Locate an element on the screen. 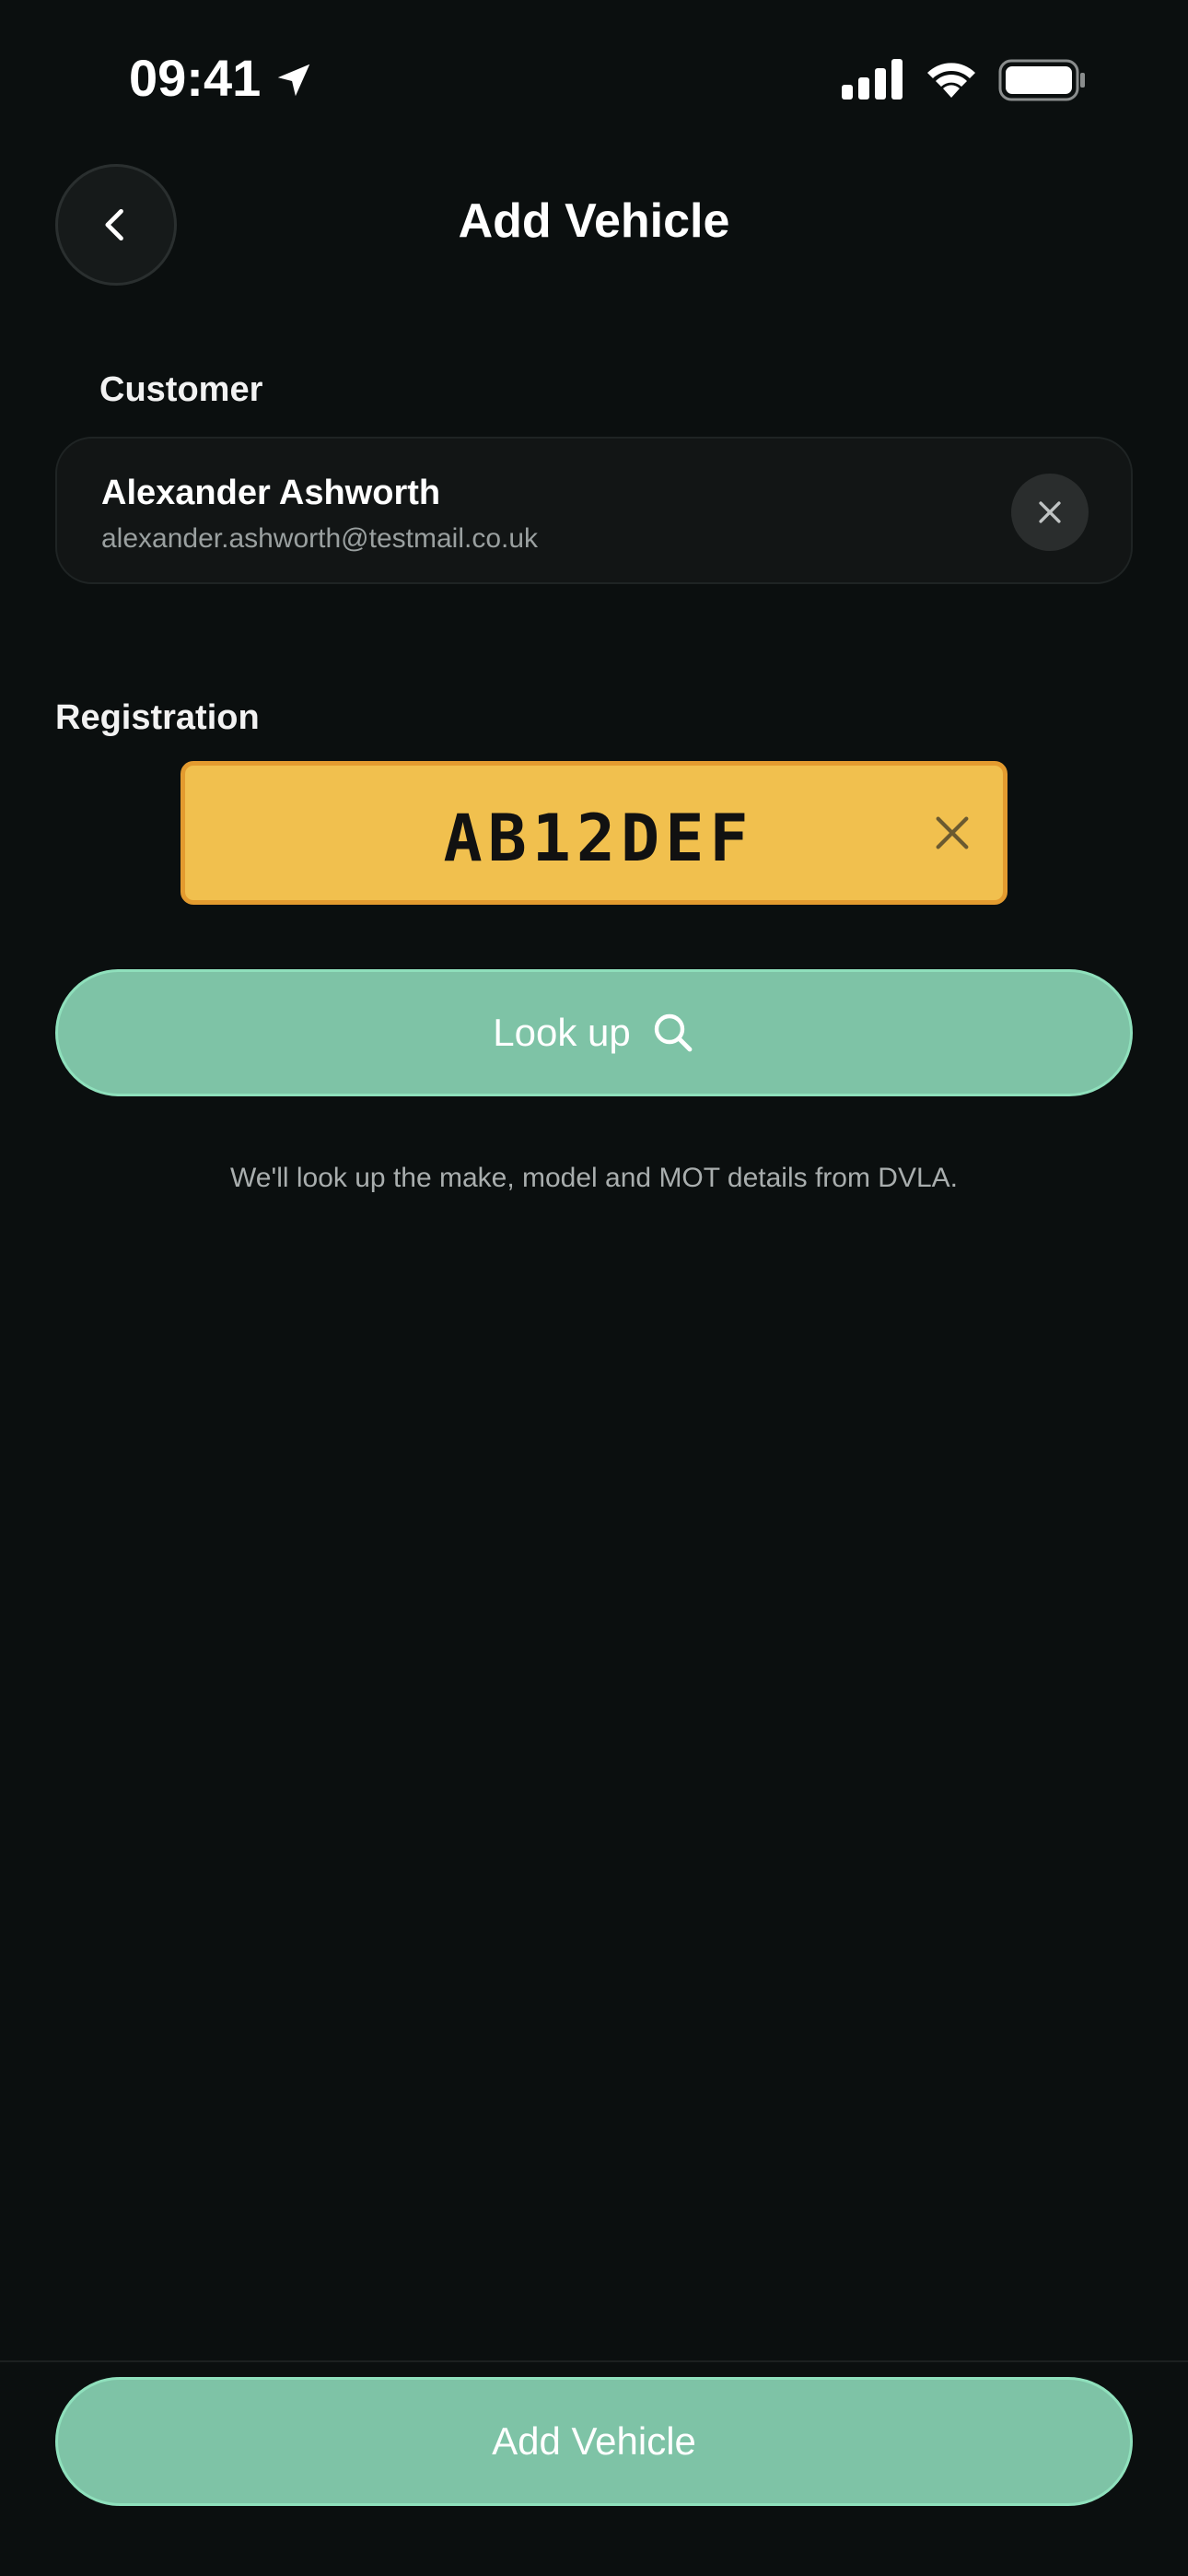 This screenshot has width=1188, height=2576. status-bar: 09:41 is located at coordinates (594, 78).